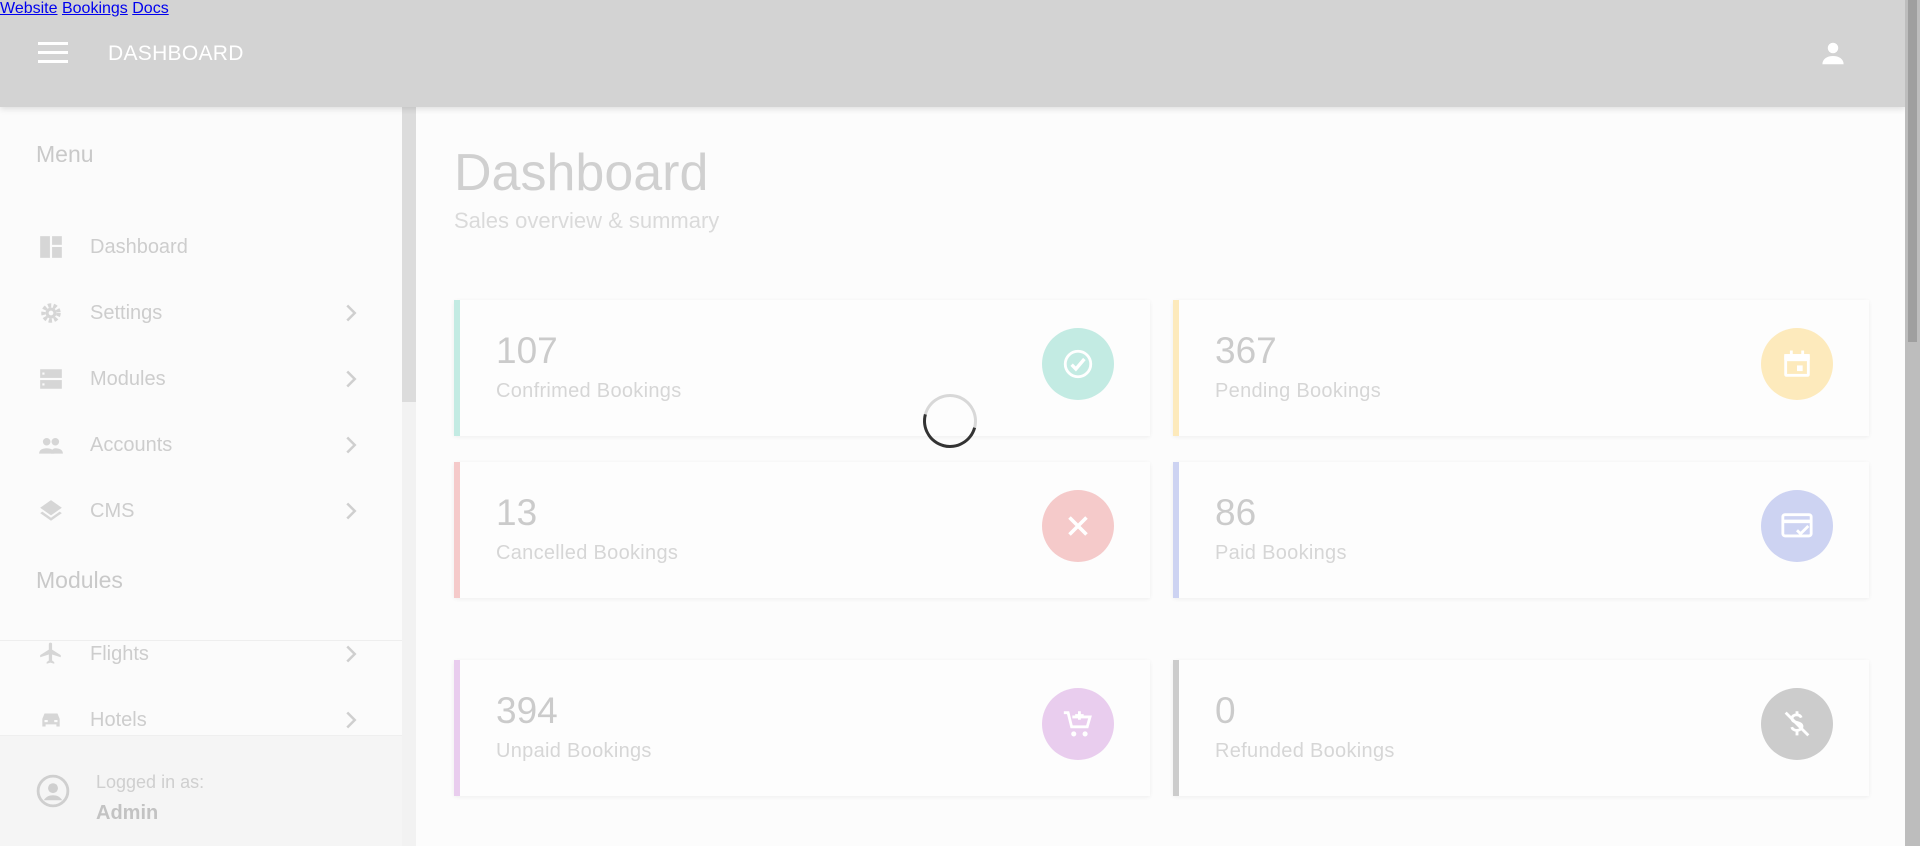 This screenshot has height=846, width=1920. I want to click on nav-link-docs: Docs, so click(150, 8).